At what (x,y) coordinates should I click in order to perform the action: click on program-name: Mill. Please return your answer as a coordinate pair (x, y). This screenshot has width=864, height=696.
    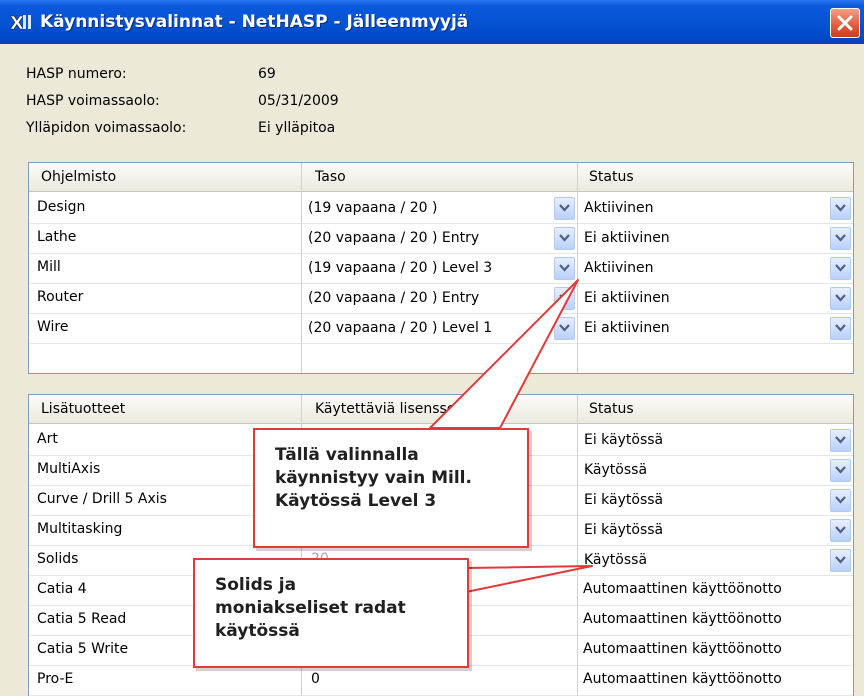
    Looking at the image, I should click on (49, 267).